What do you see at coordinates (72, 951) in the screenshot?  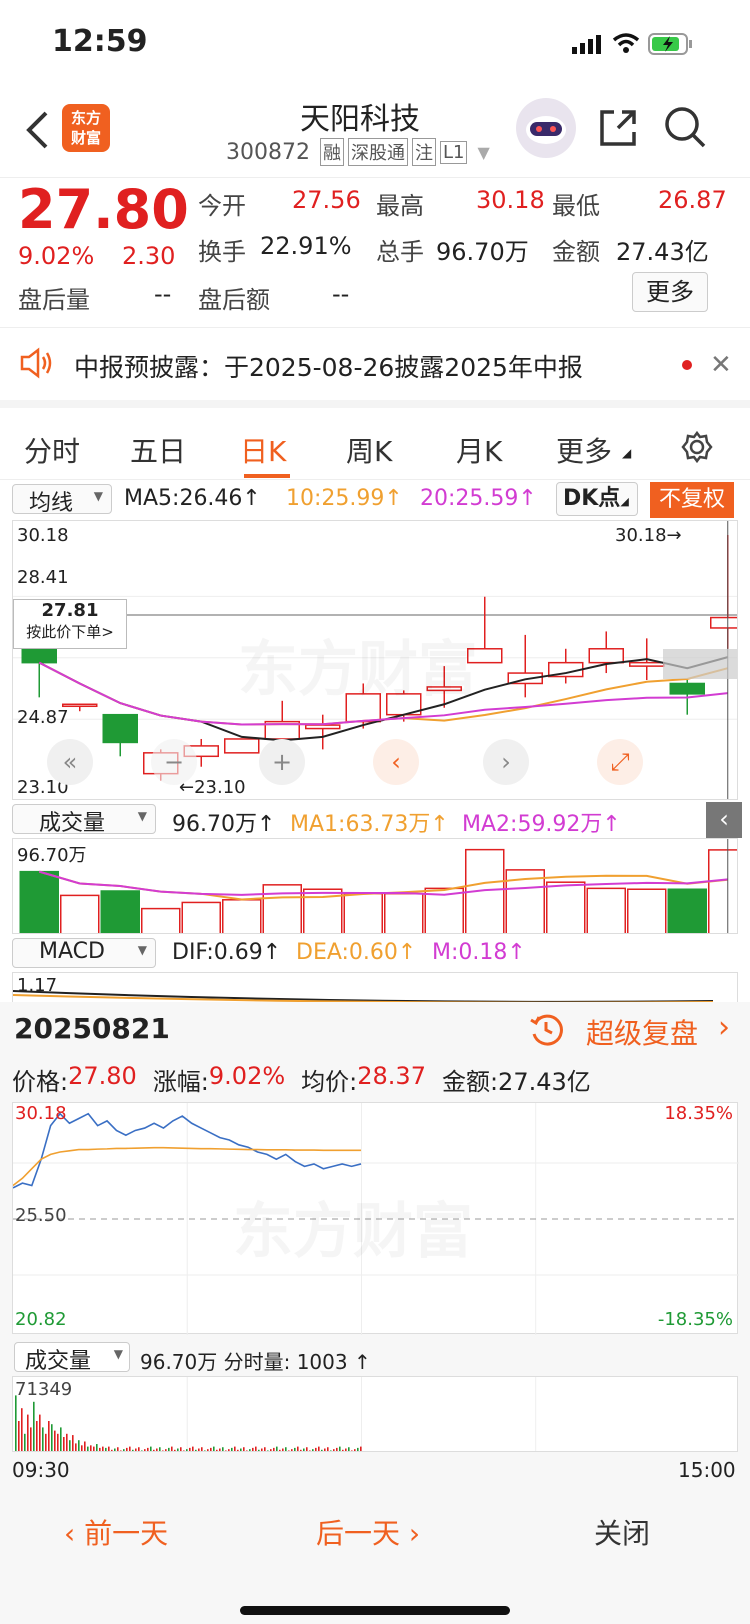 I see `macd-select-label: MACD` at bounding box center [72, 951].